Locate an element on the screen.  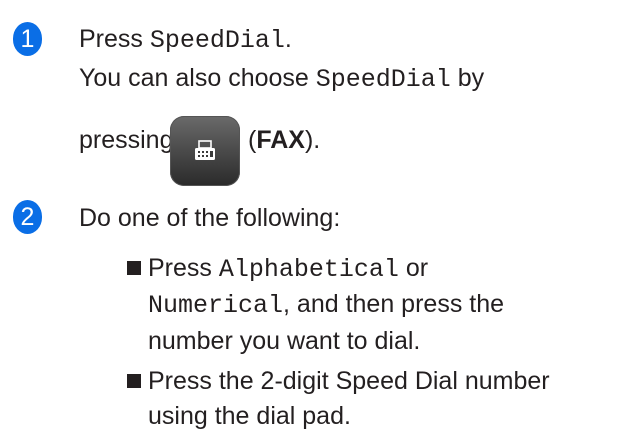
press-text-2: Press is located at coordinates (180, 268).